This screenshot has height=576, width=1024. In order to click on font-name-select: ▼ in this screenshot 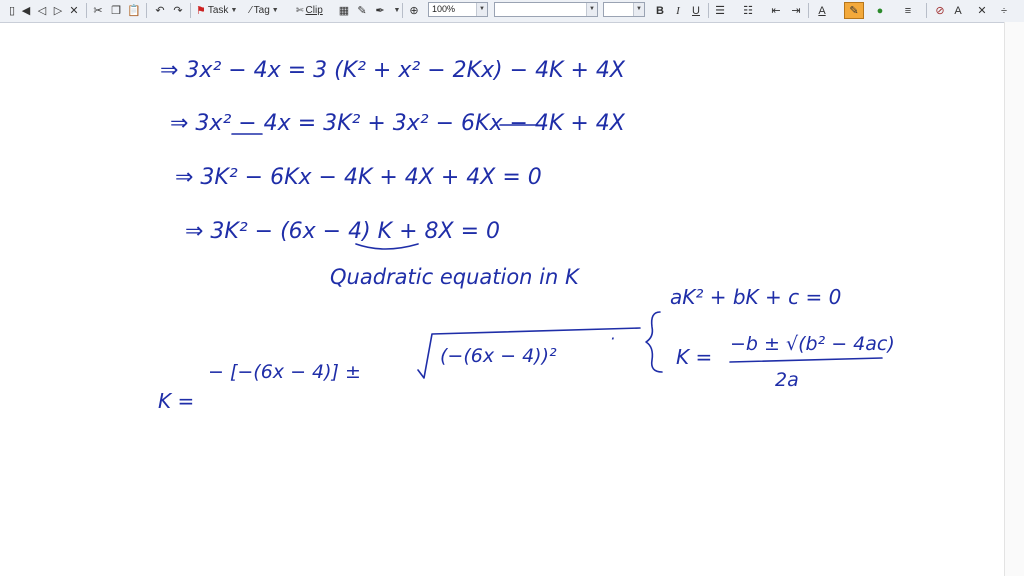, I will do `click(546, 9)`.